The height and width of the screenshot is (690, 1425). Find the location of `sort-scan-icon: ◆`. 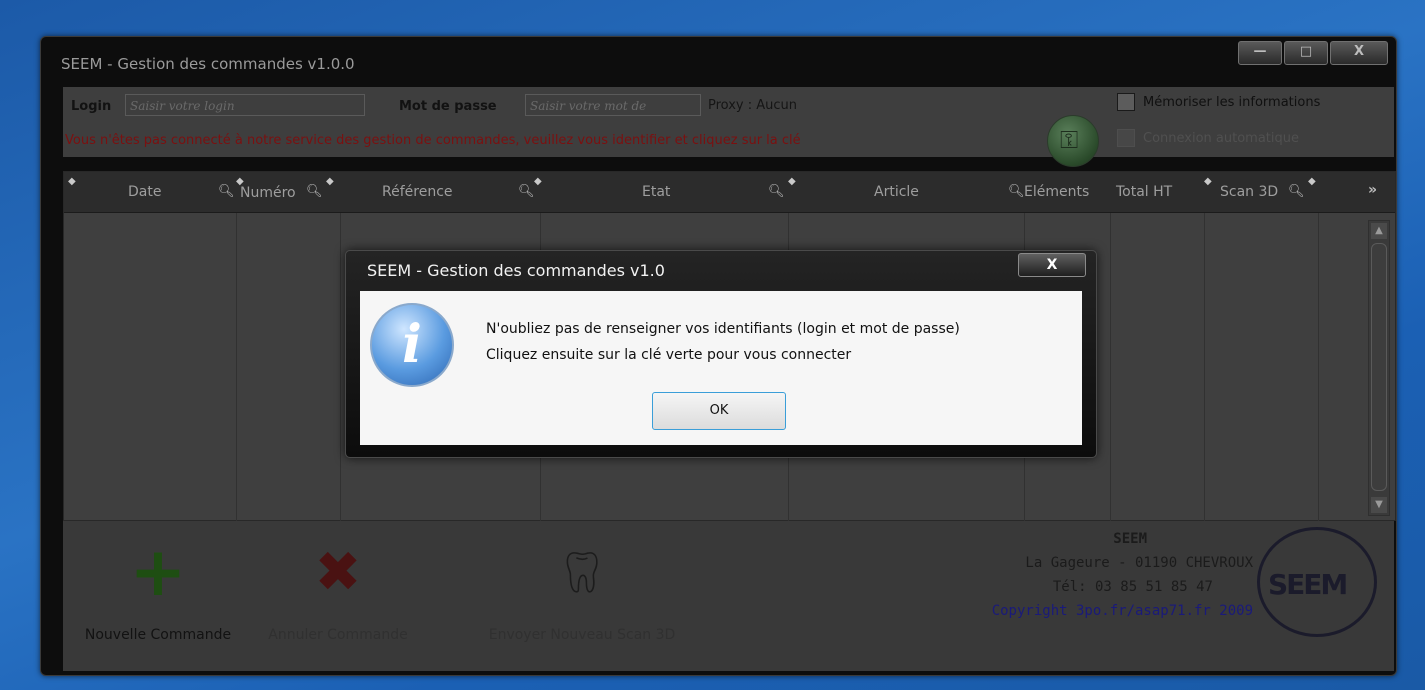

sort-scan-icon: ◆ is located at coordinates (1208, 181).